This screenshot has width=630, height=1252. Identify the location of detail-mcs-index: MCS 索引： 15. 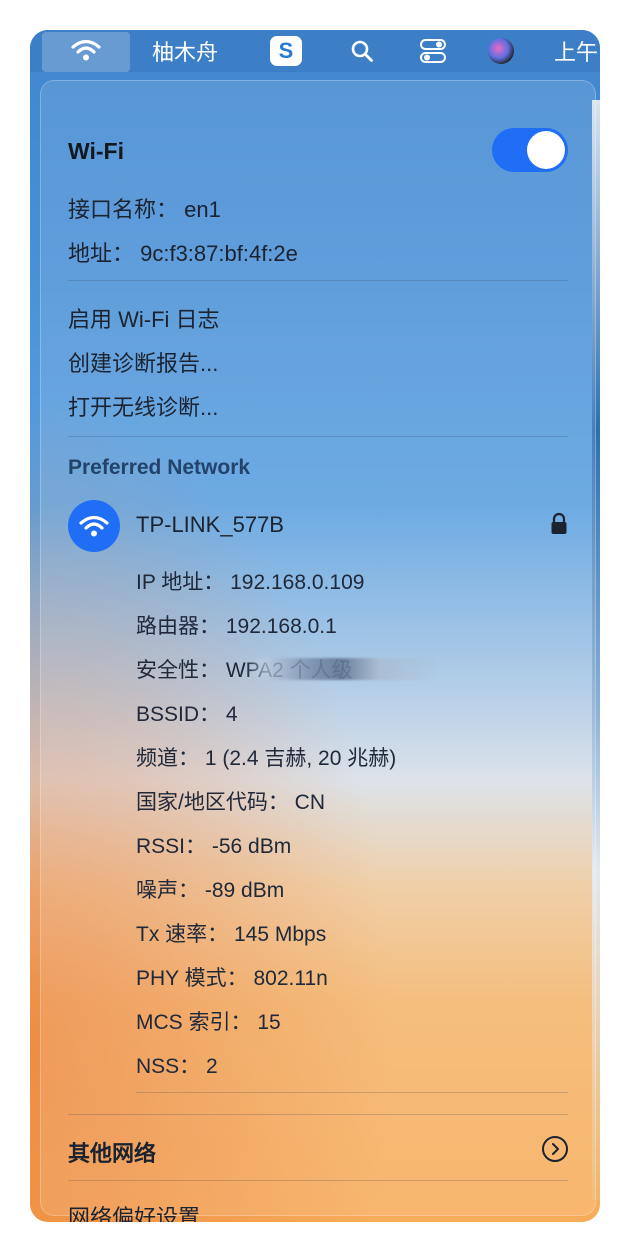
(208, 1022).